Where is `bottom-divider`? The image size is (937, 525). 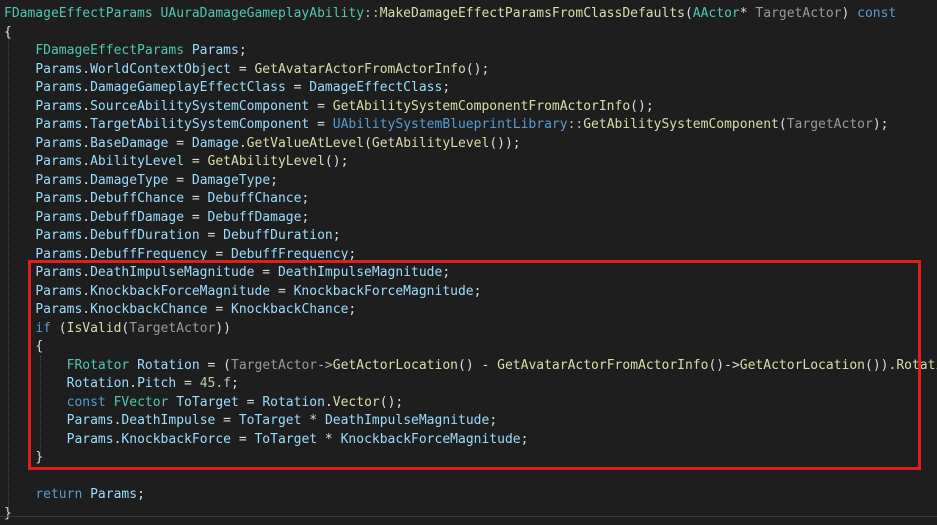
bottom-divider is located at coordinates (468, 516).